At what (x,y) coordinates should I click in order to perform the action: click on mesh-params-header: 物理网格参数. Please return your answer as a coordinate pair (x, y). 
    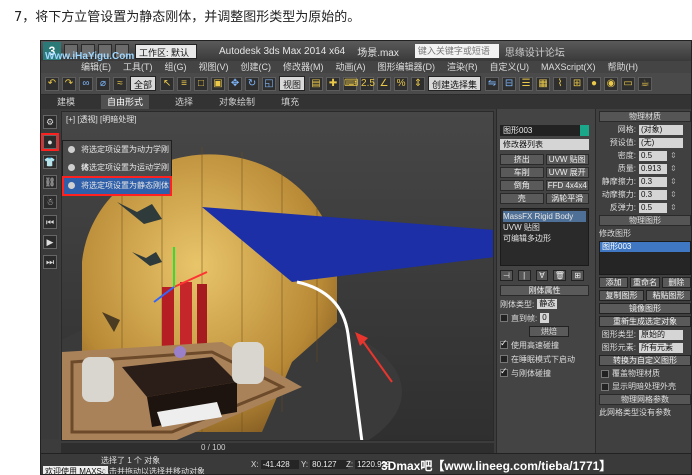
    Looking at the image, I should click on (645, 399).